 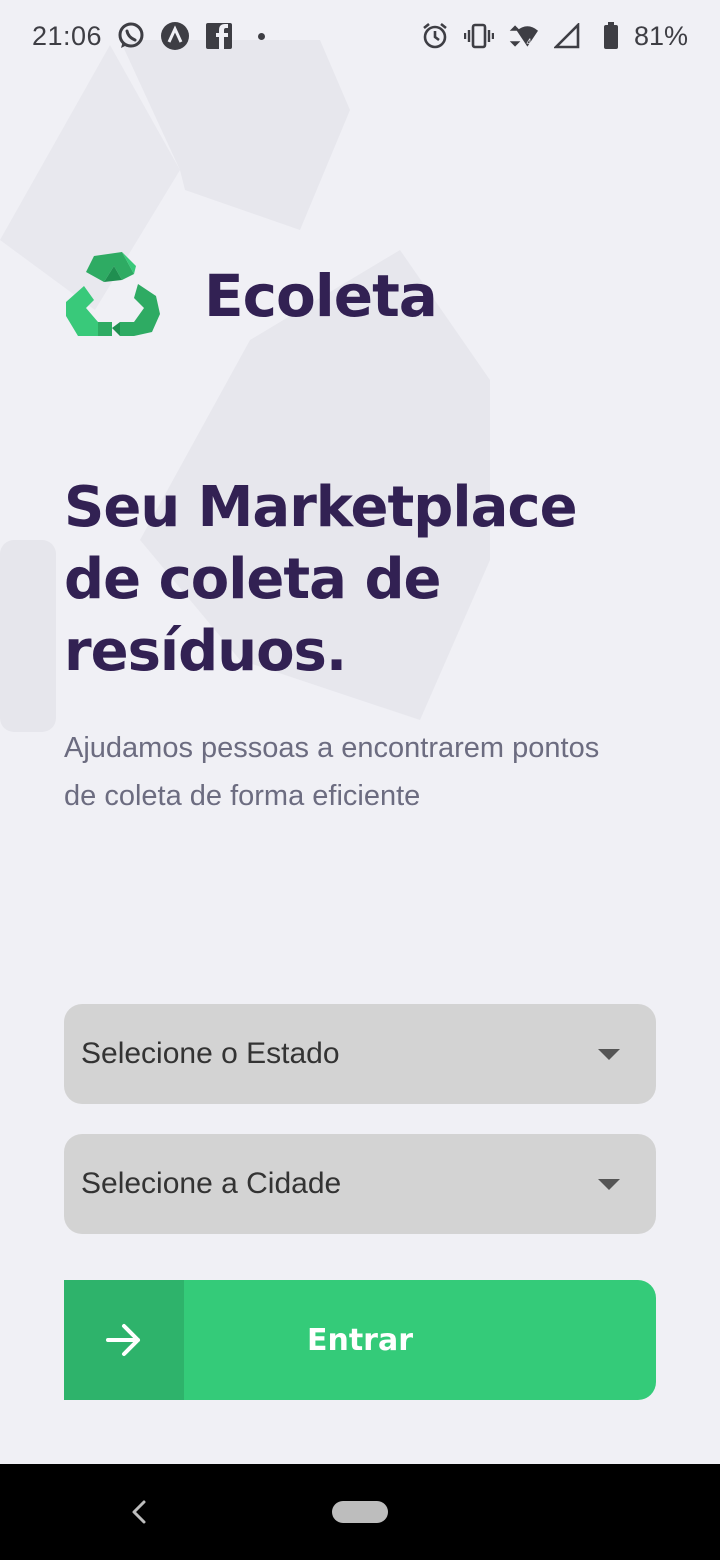 I want to click on system-nav-bar, so click(x=360, y=1512).